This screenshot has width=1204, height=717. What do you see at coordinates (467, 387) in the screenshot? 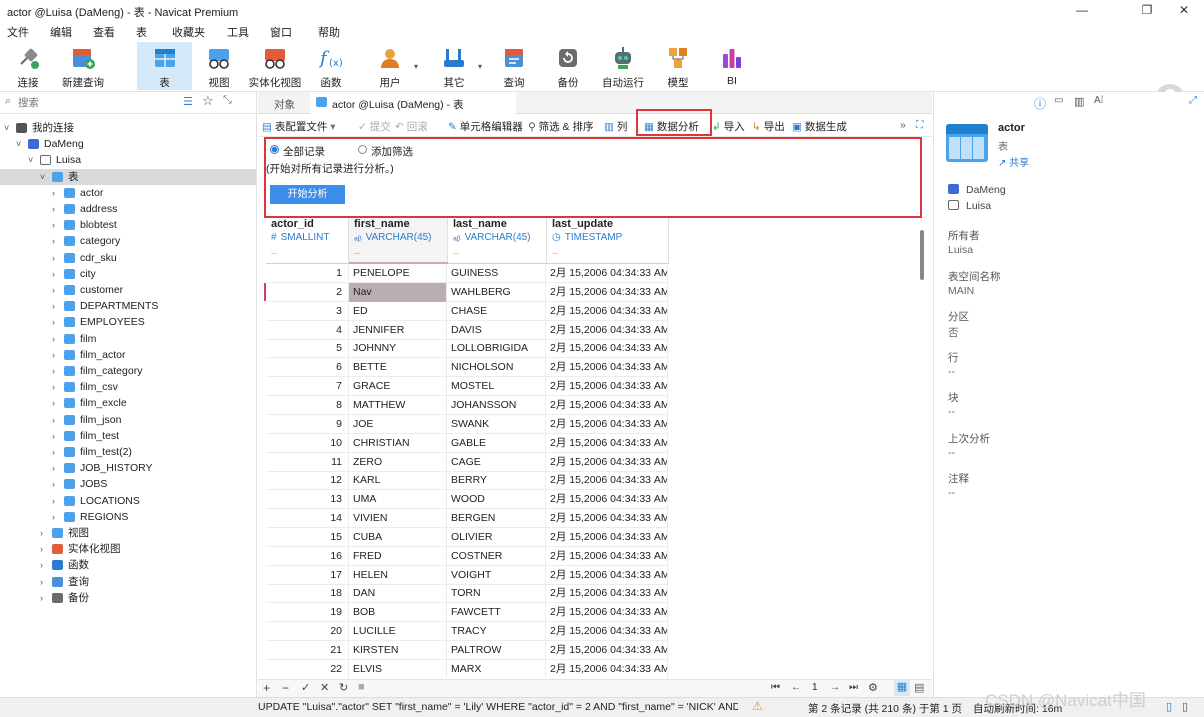
I see `table-row: 7 GRACE MOSTEL 2月 15,2006 04:34:33 AM` at bounding box center [467, 387].